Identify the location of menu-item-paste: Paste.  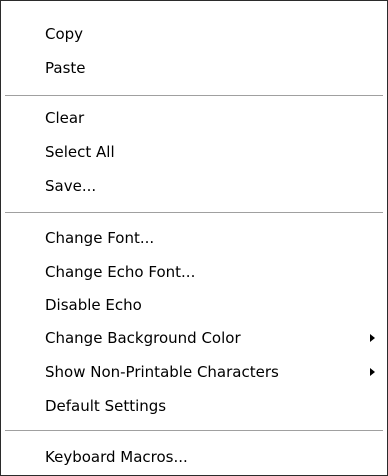
(194, 68).